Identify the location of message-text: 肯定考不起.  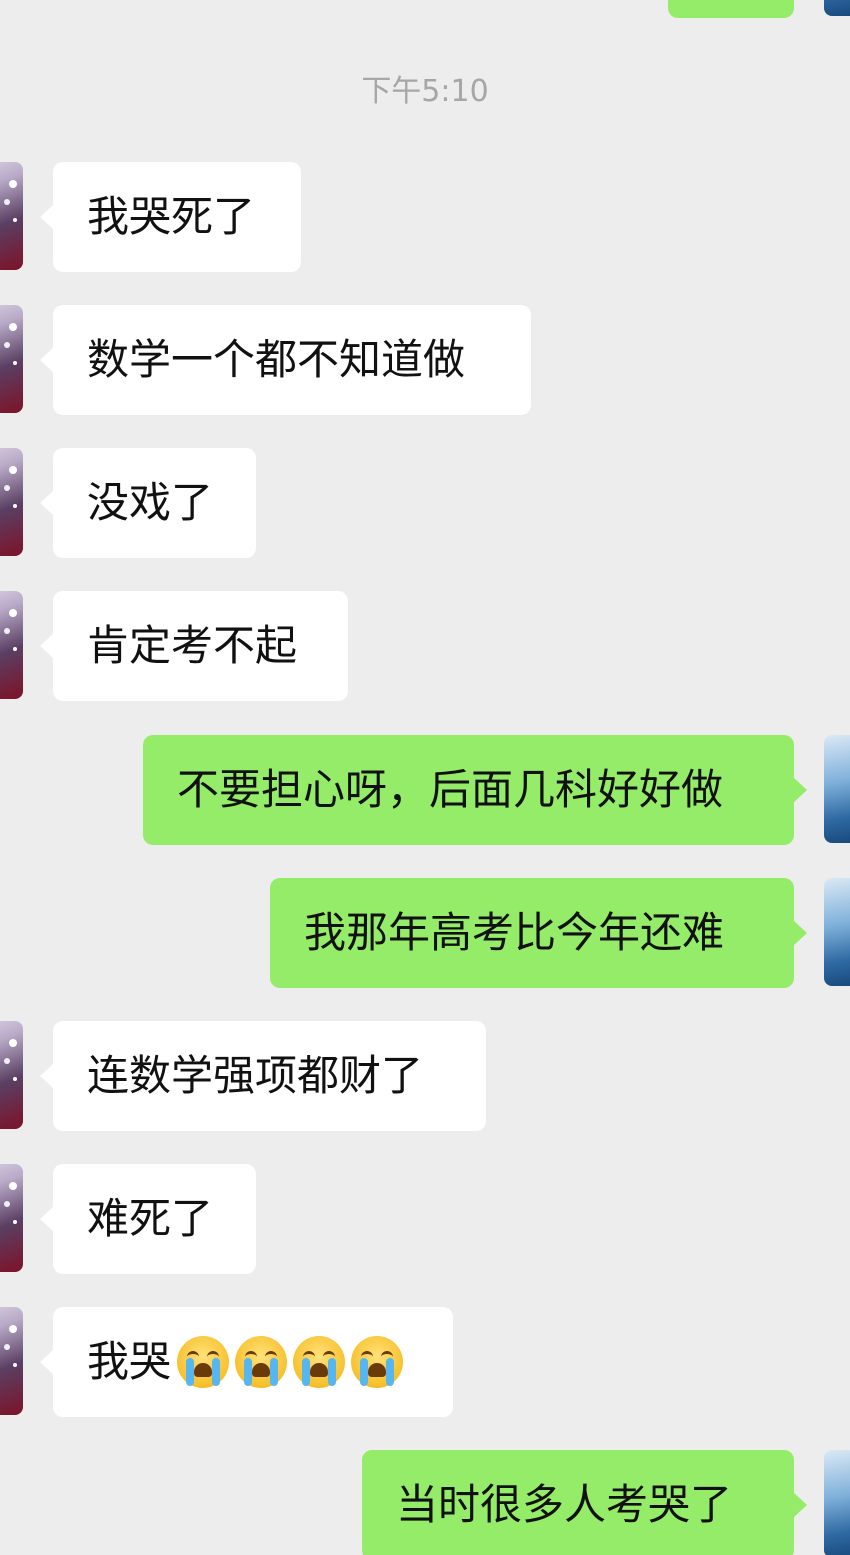
(192, 645).